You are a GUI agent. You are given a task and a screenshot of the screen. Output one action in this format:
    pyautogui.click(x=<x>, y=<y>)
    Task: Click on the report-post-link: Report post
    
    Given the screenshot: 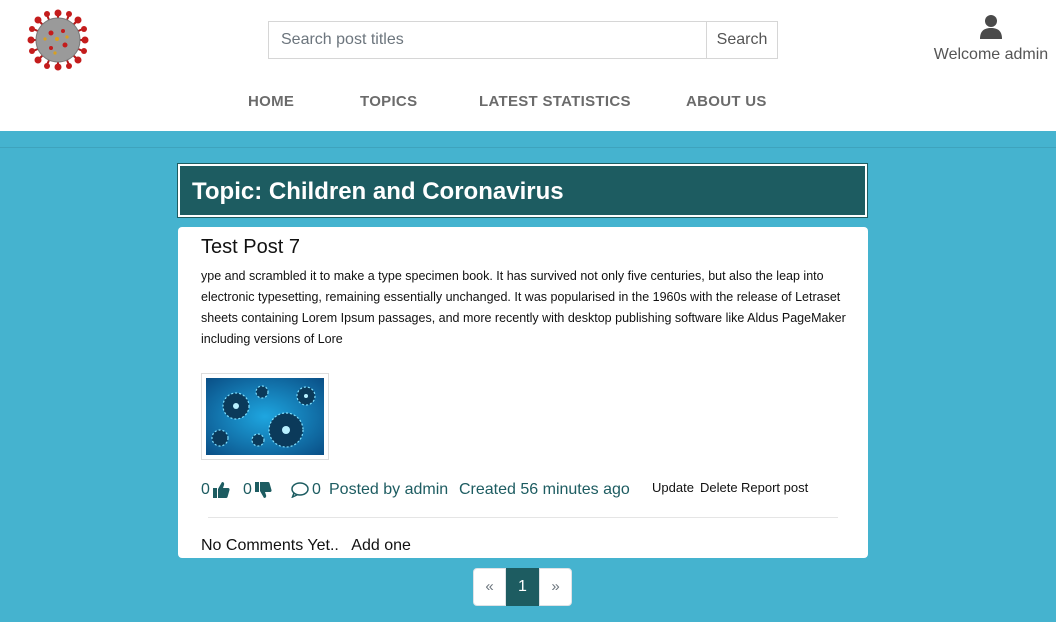 What is the action you would take?
    pyautogui.click(x=774, y=487)
    